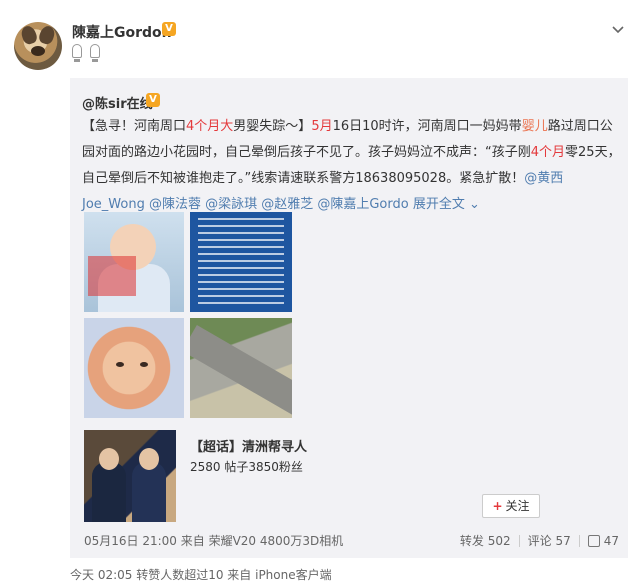 The image size is (641, 588). Describe the element at coordinates (214, 541) in the screenshot. I see `post-meta: 05月16日 21:00 来自 荣耀V20 4800万3D相机` at that location.